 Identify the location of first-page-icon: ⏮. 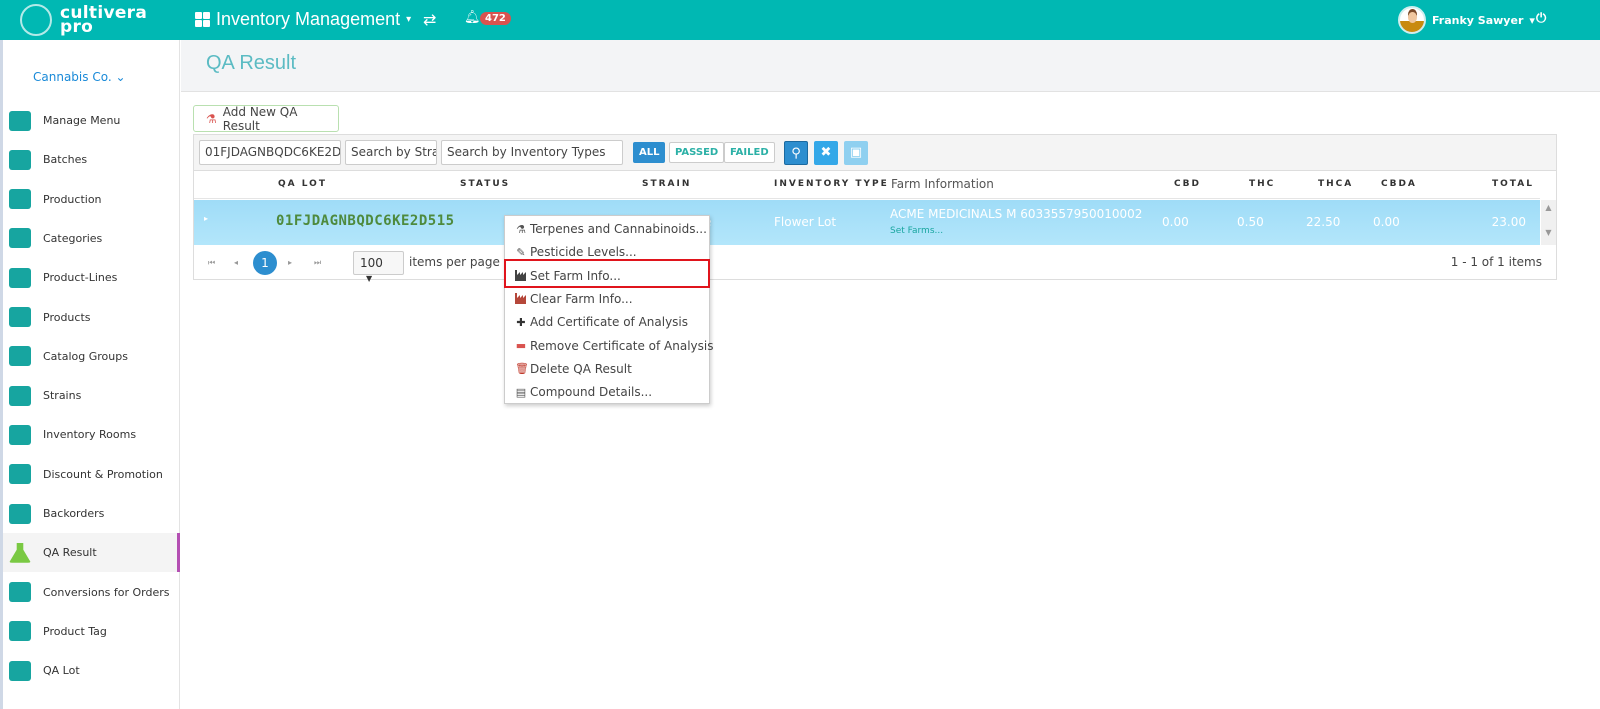
(211, 263).